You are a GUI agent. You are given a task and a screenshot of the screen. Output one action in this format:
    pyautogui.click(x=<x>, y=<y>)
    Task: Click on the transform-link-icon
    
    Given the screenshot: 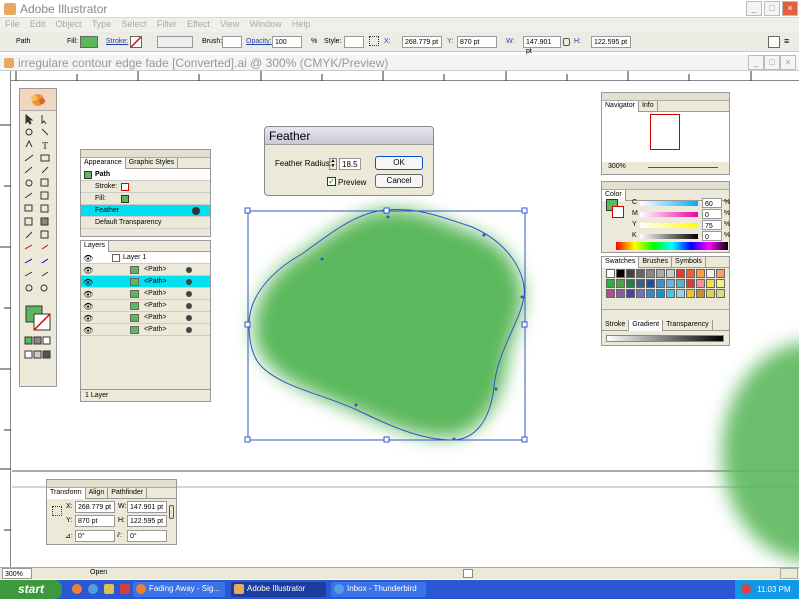 What is the action you would take?
    pyautogui.click(x=171, y=512)
    